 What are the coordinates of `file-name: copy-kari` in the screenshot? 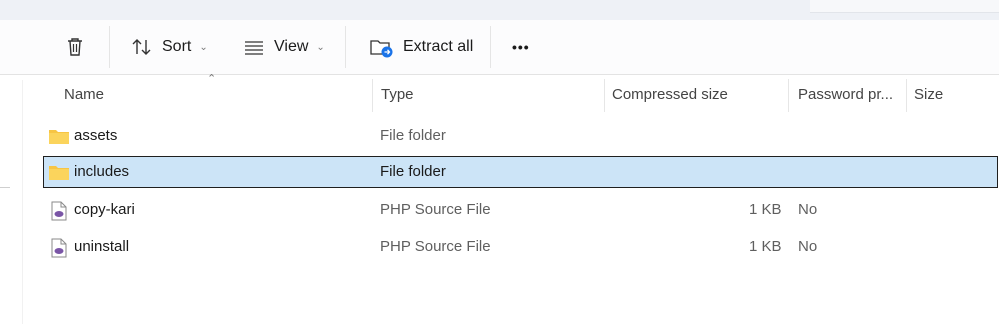 It's located at (104, 209).